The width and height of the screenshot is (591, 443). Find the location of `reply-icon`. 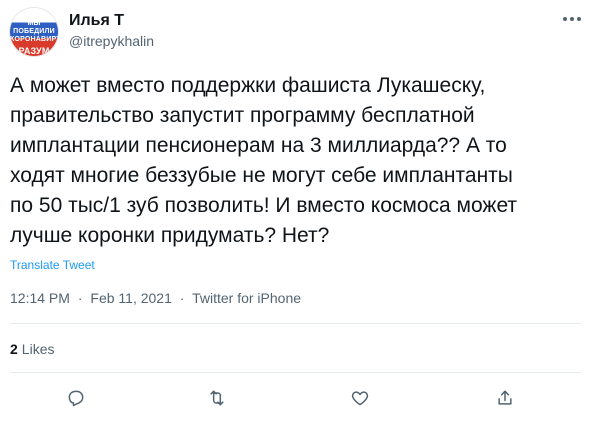

reply-icon is located at coordinates (76, 398).